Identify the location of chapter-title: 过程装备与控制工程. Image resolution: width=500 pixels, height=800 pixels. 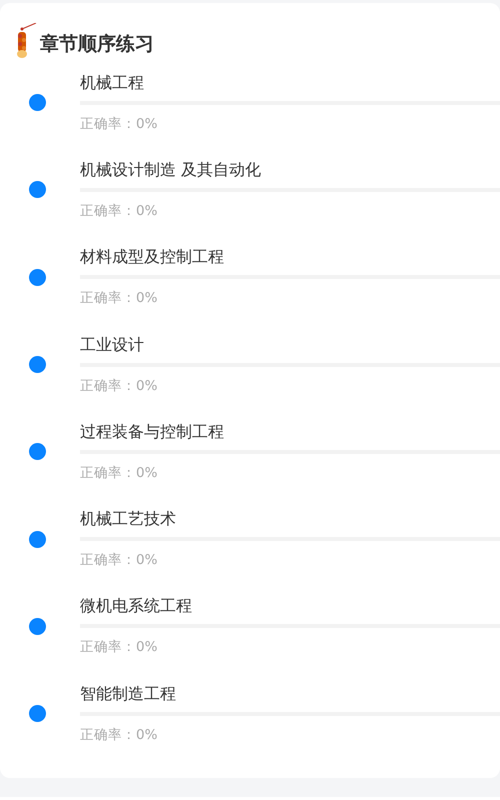
(290, 432).